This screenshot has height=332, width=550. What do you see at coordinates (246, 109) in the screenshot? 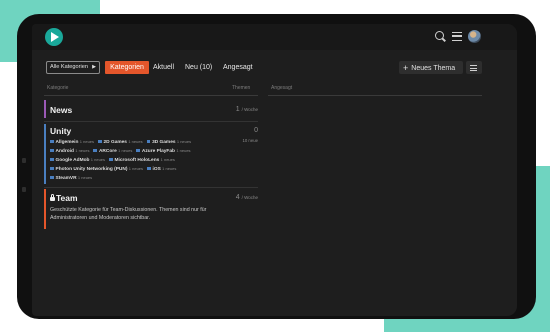
I see `category-topic-count: 1 / Woche` at bounding box center [246, 109].